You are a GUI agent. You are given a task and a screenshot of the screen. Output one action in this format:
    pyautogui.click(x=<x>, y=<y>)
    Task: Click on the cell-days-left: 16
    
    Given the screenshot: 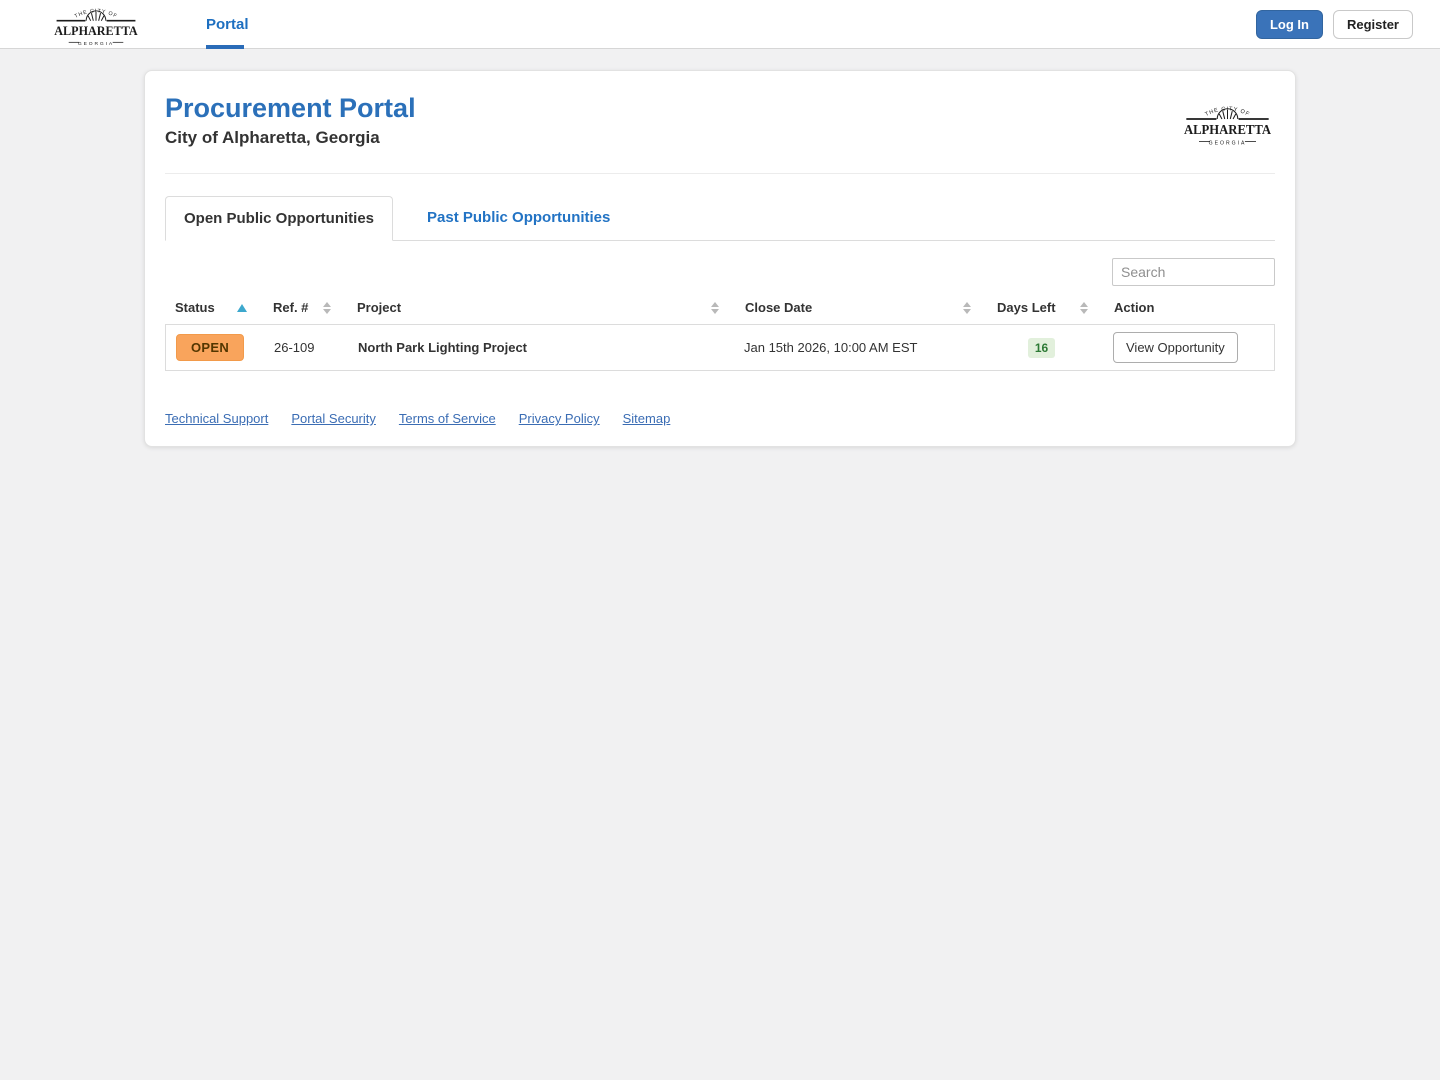 What is the action you would take?
    pyautogui.click(x=1044, y=347)
    